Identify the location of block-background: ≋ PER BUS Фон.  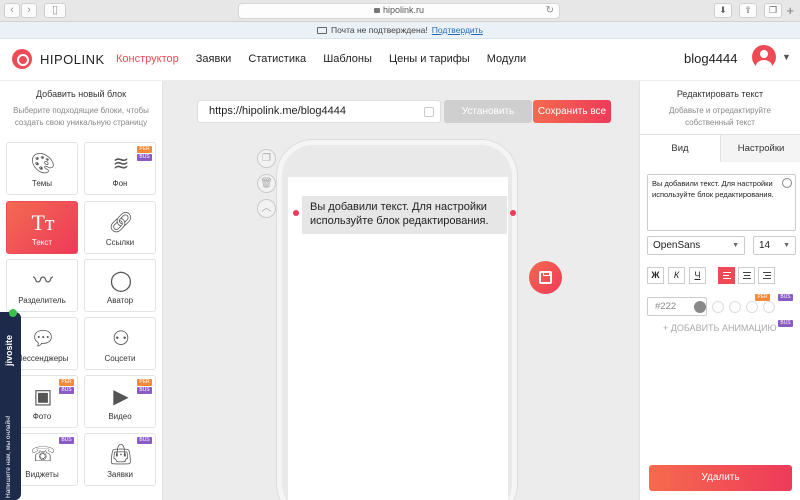
(120, 168).